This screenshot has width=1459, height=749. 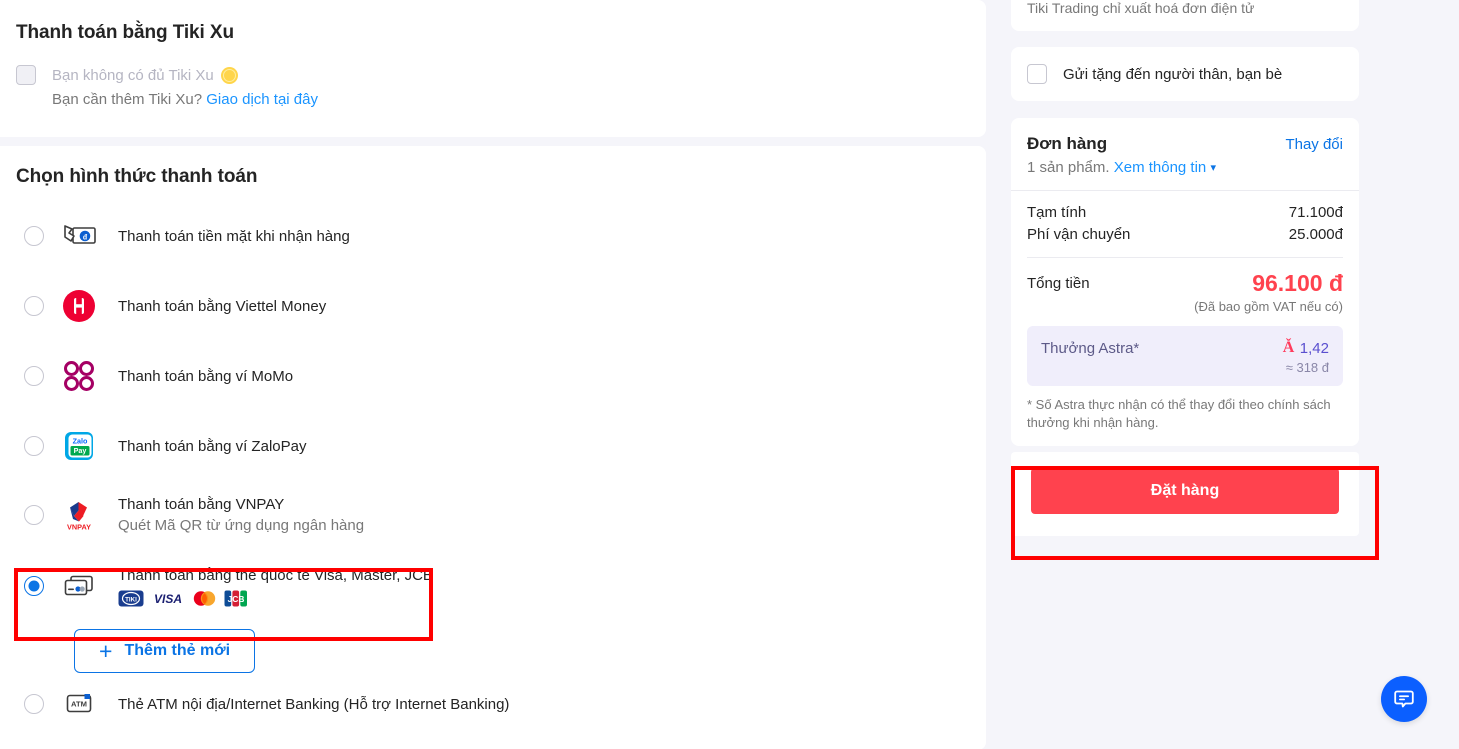 What do you see at coordinates (79, 306) in the screenshot?
I see `viettel-money-icon` at bounding box center [79, 306].